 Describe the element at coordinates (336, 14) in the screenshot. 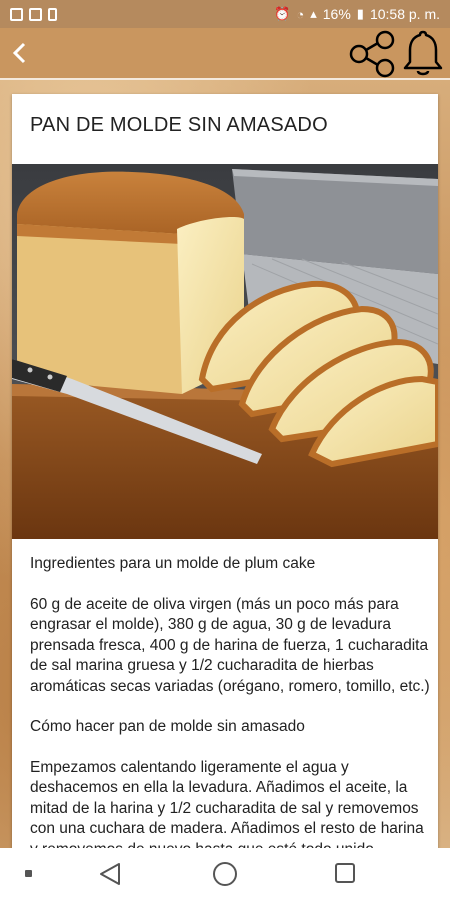

I see `battery-percent: 16%` at that location.